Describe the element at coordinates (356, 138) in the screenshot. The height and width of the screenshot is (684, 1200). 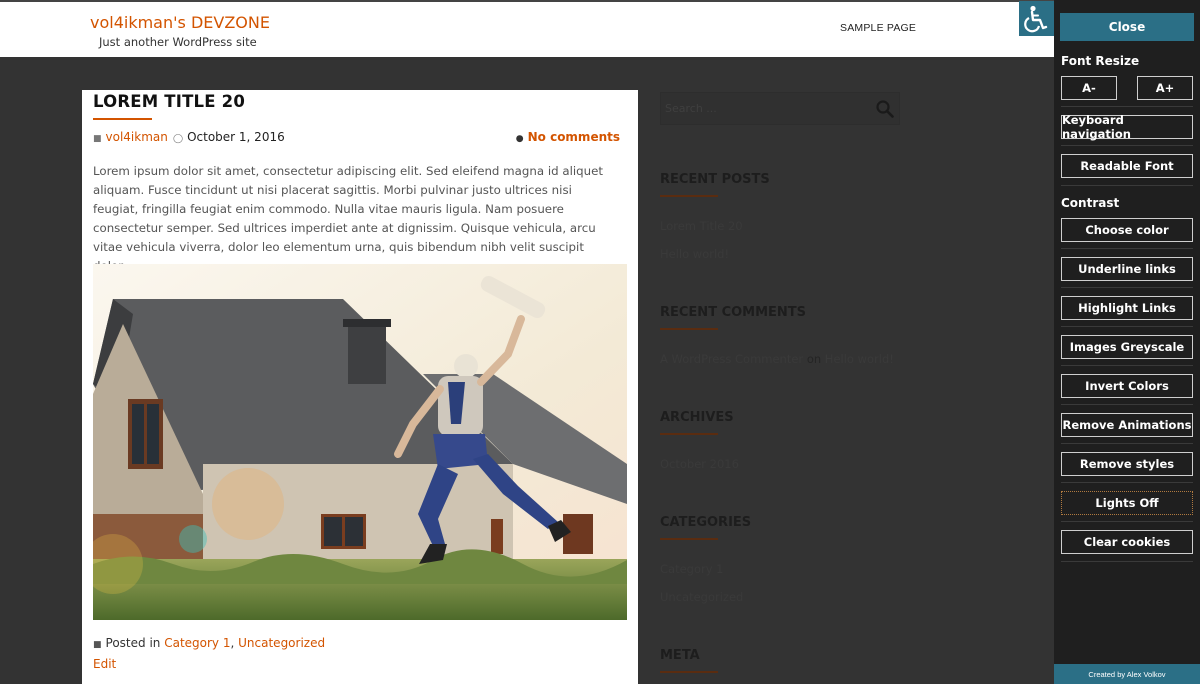
I see `post-meta: ■ vol4ikman ◯ October 1, 2016 ● No comments` at that location.